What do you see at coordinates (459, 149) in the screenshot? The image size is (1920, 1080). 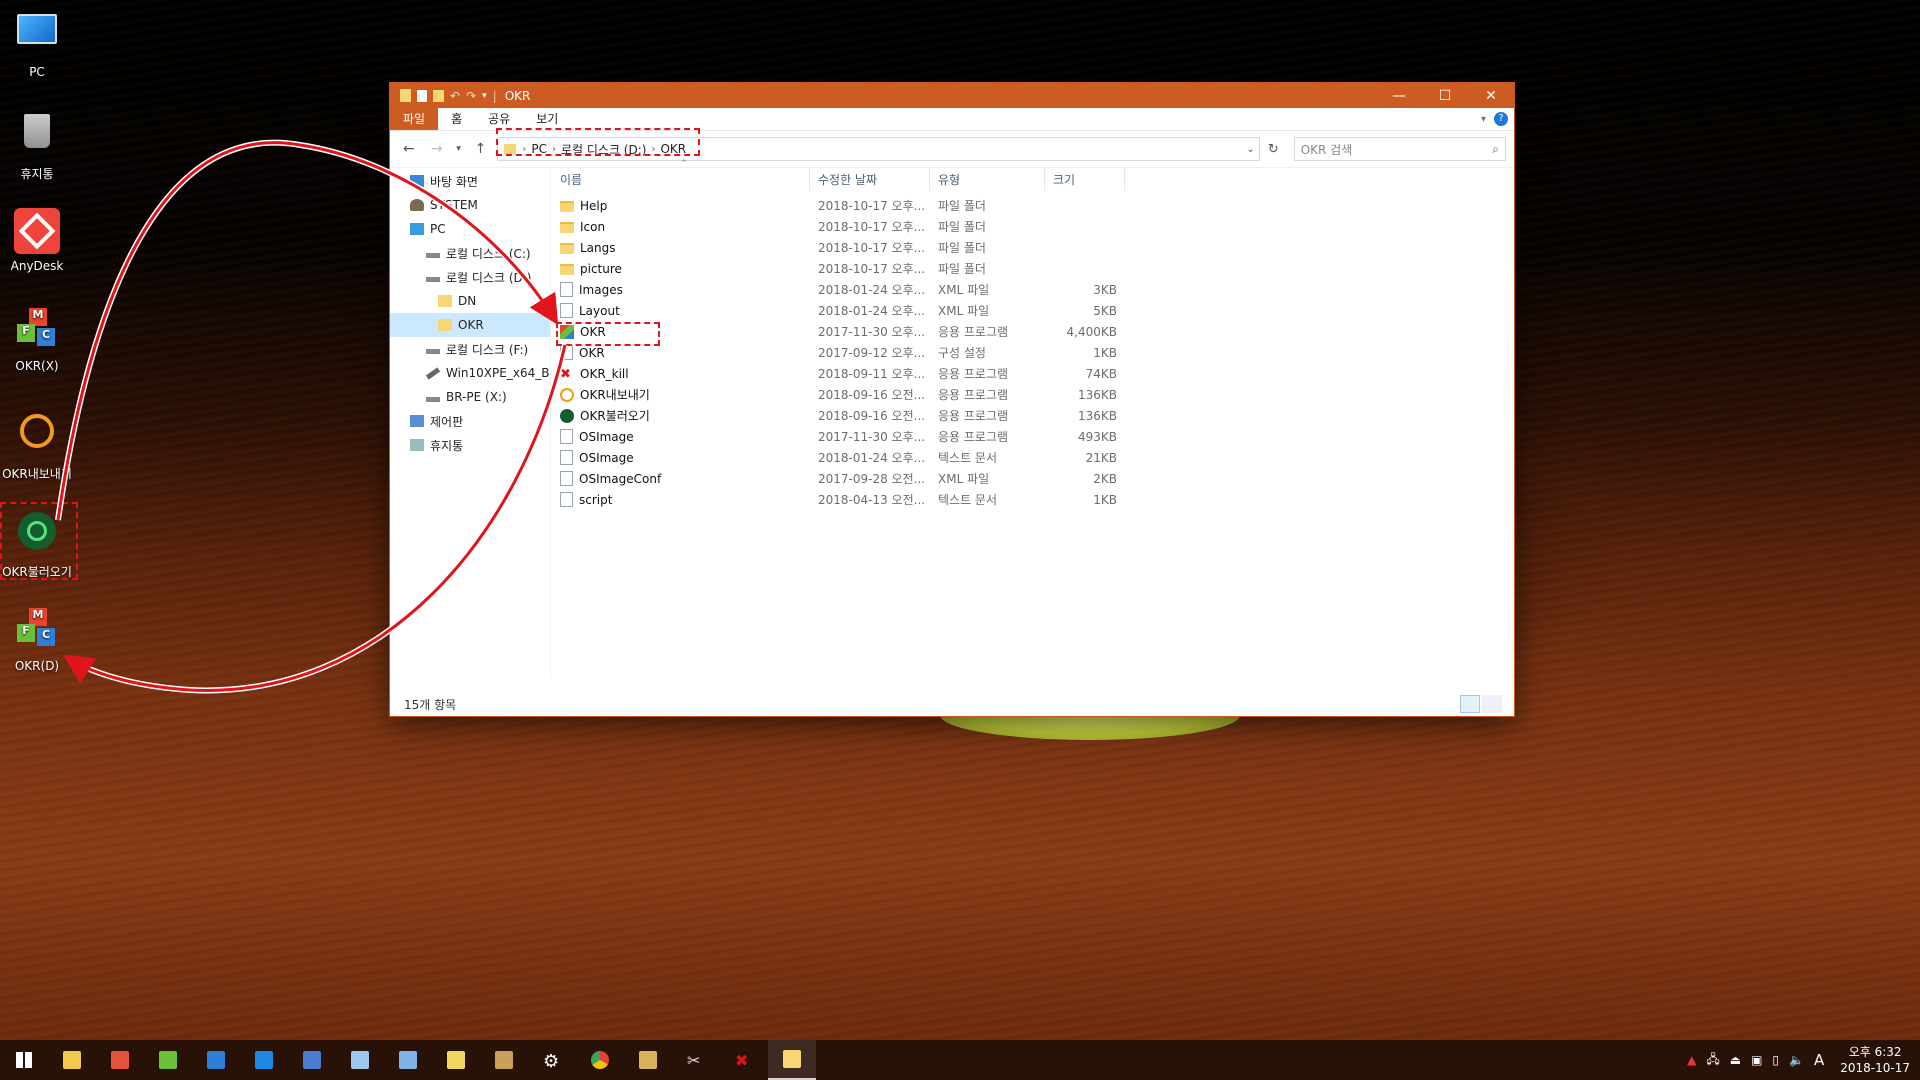 I see `recent-locations-icon: ▾` at bounding box center [459, 149].